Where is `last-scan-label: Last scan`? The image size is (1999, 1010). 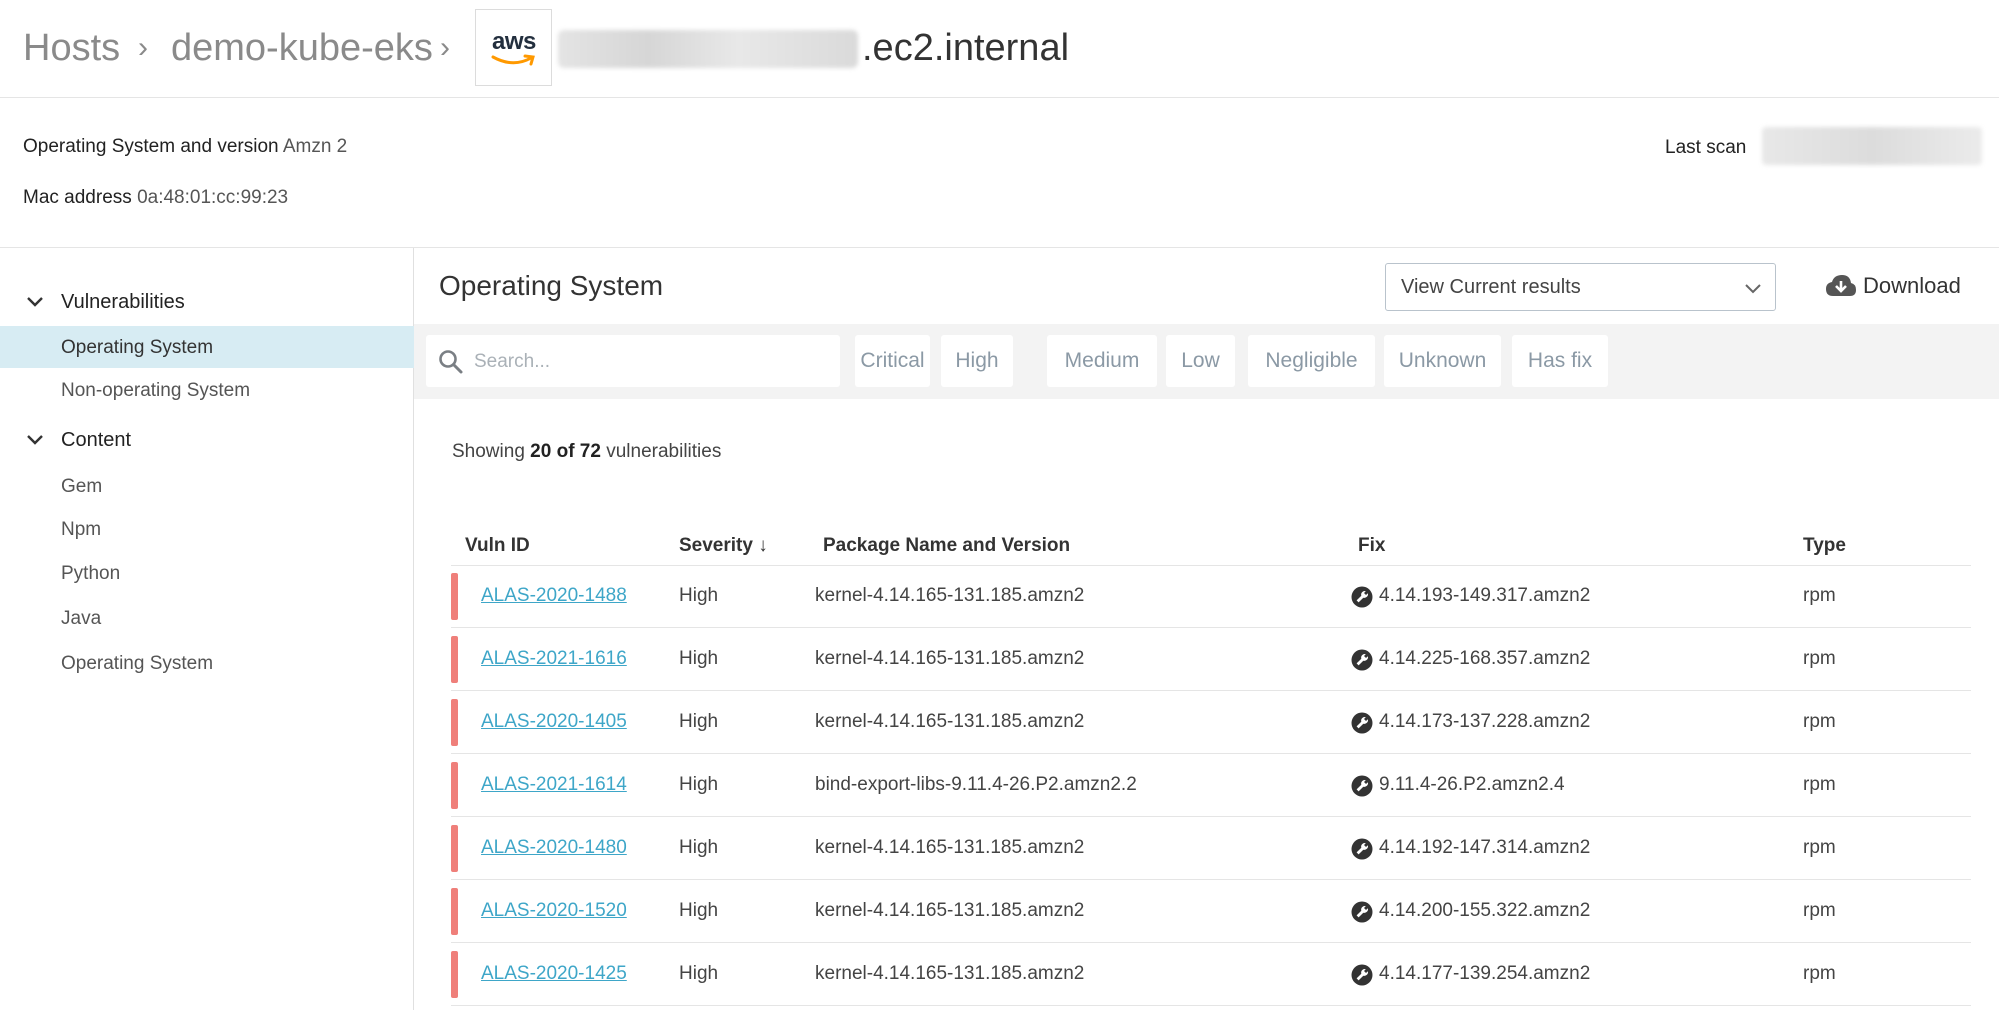
last-scan-label: Last scan is located at coordinates (1706, 147).